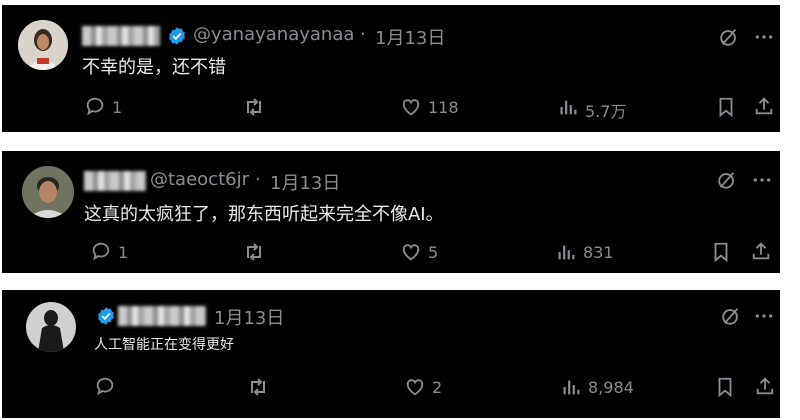 The width and height of the screenshot is (800, 420). Describe the element at coordinates (611, 387) in the screenshot. I see `view-count: 8,984` at that location.